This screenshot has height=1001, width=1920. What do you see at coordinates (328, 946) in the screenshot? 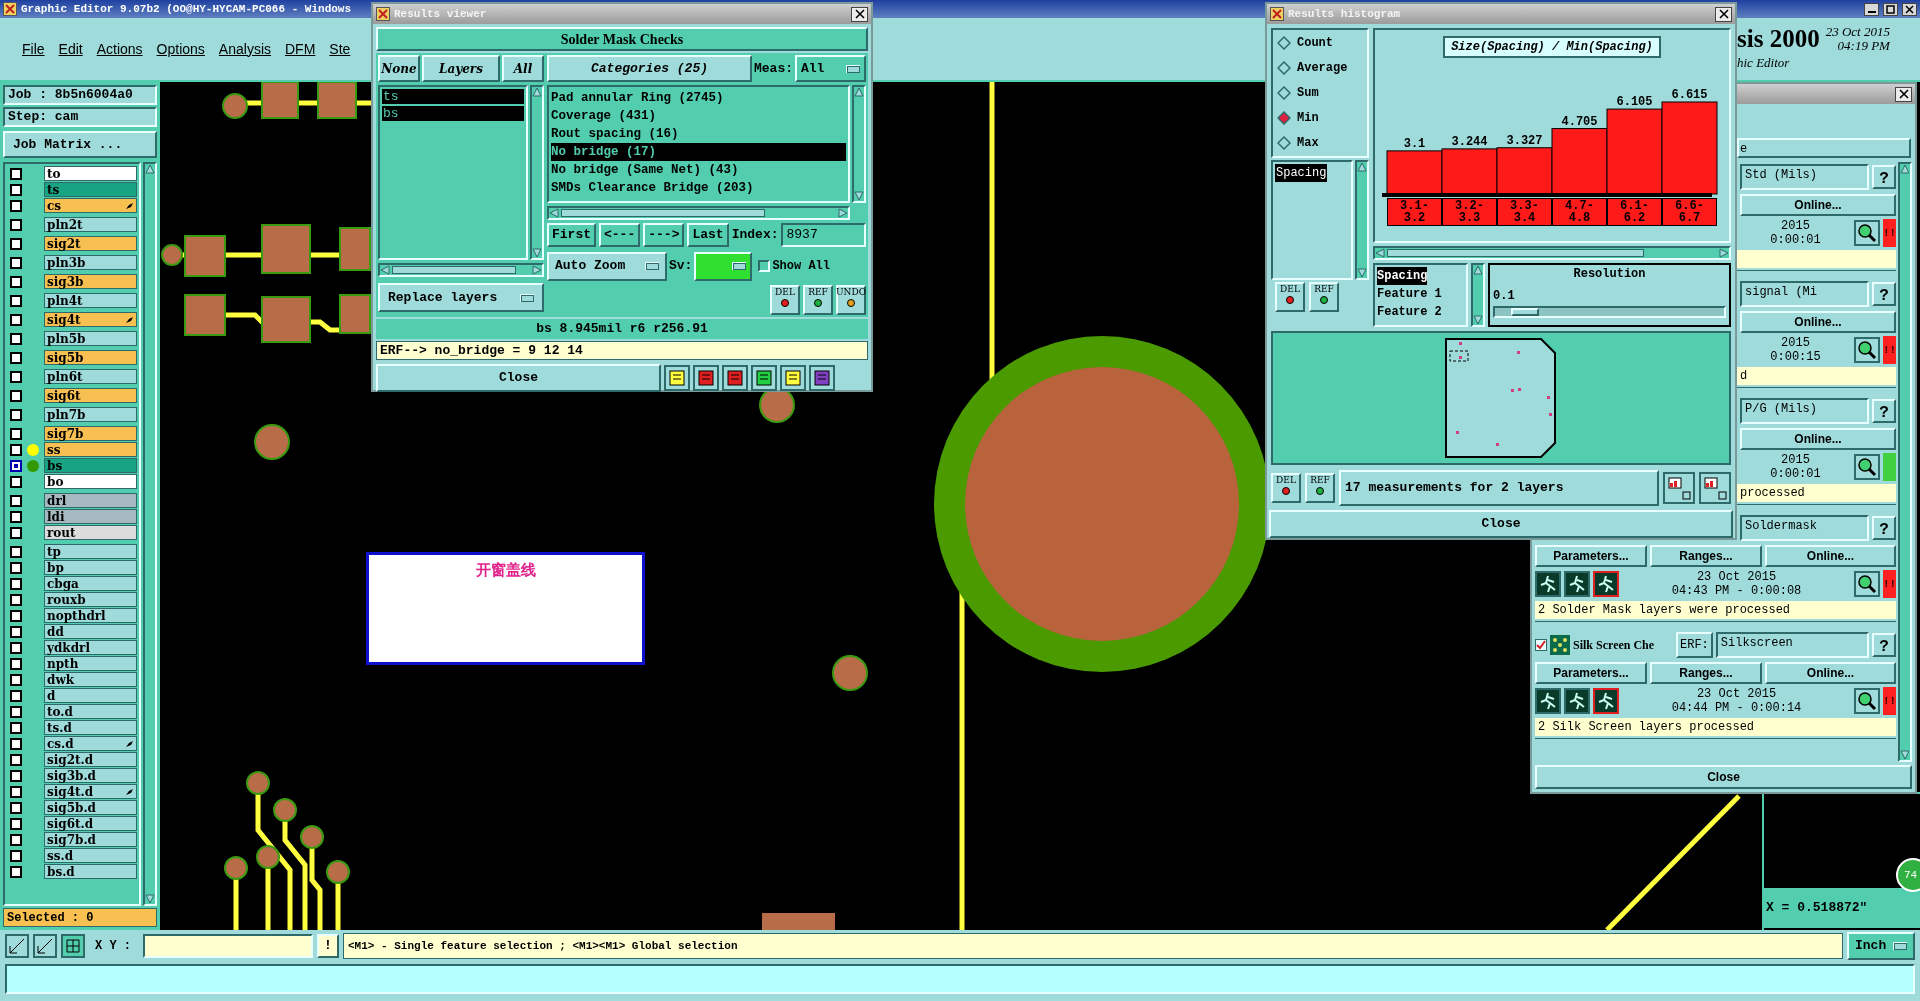
I see `alert-button: !` at bounding box center [328, 946].